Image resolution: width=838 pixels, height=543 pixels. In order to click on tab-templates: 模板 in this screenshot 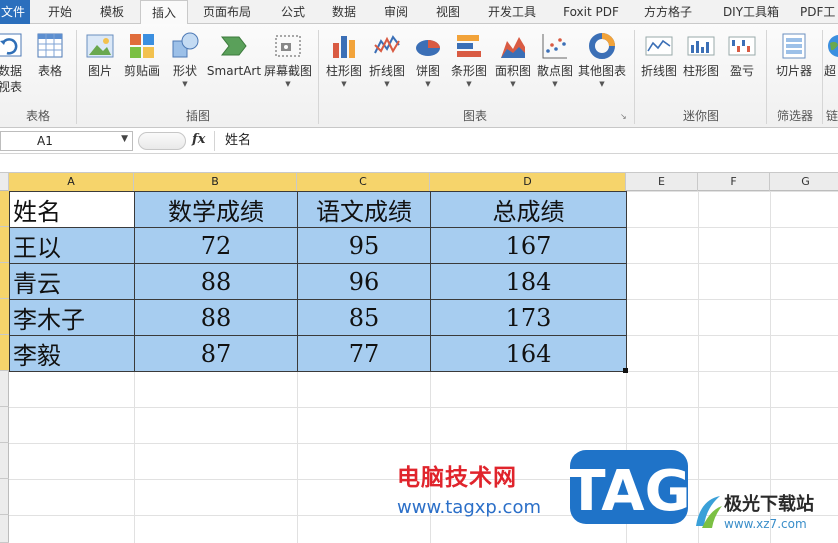, I will do `click(112, 12)`.